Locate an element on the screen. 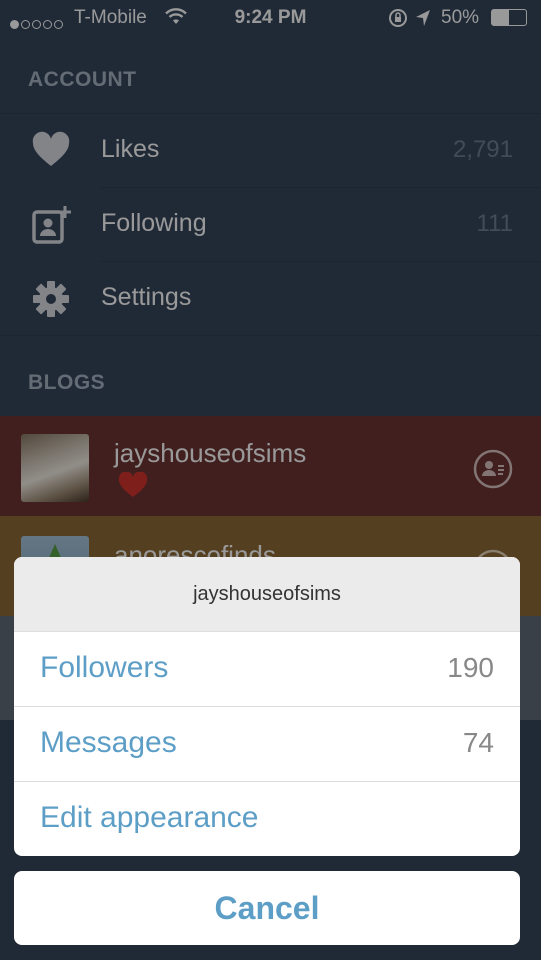  followers-option: Followers 190 is located at coordinates (267, 668).